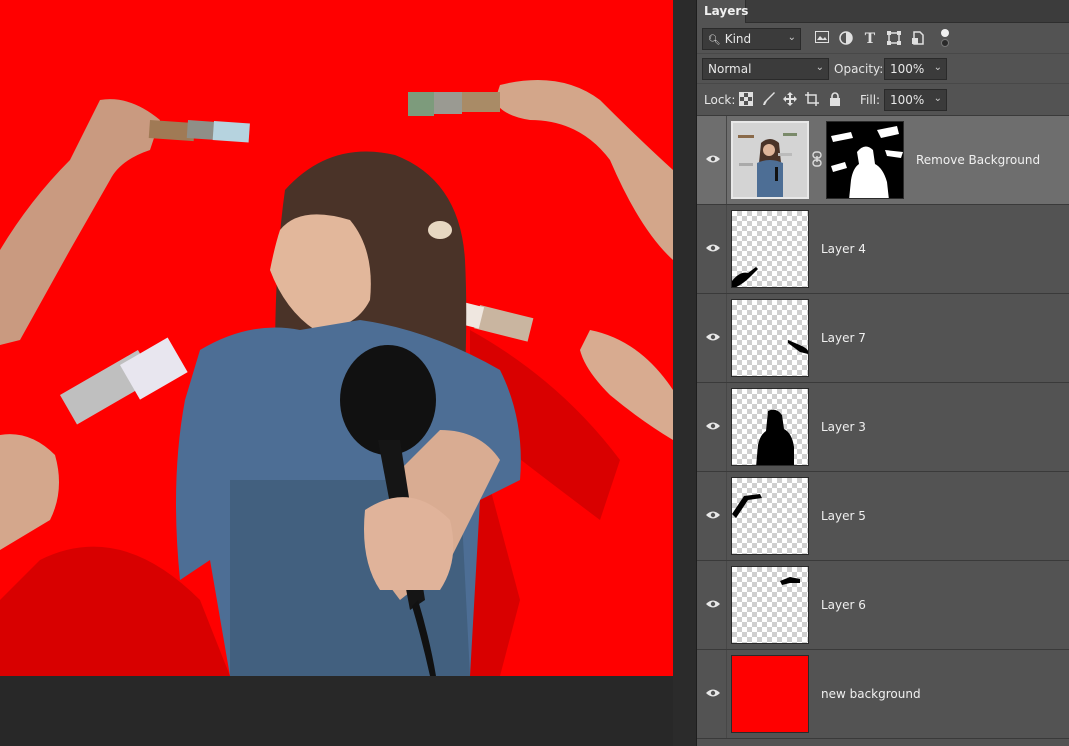 The height and width of the screenshot is (746, 1069). What do you see at coordinates (765, 69) in the screenshot?
I see `blend-mode-dropdown: Normal ⌄` at bounding box center [765, 69].